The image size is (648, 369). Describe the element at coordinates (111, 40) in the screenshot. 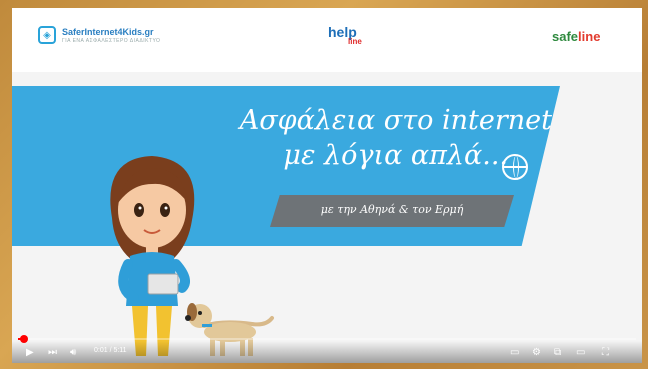

I see `logo-tagline: ΓΙΑ ΕΝΑ ΑΣΦΑΛΕΣΤΕΡΟ ΔΙΑΔΙΚΤΥΟ` at that location.